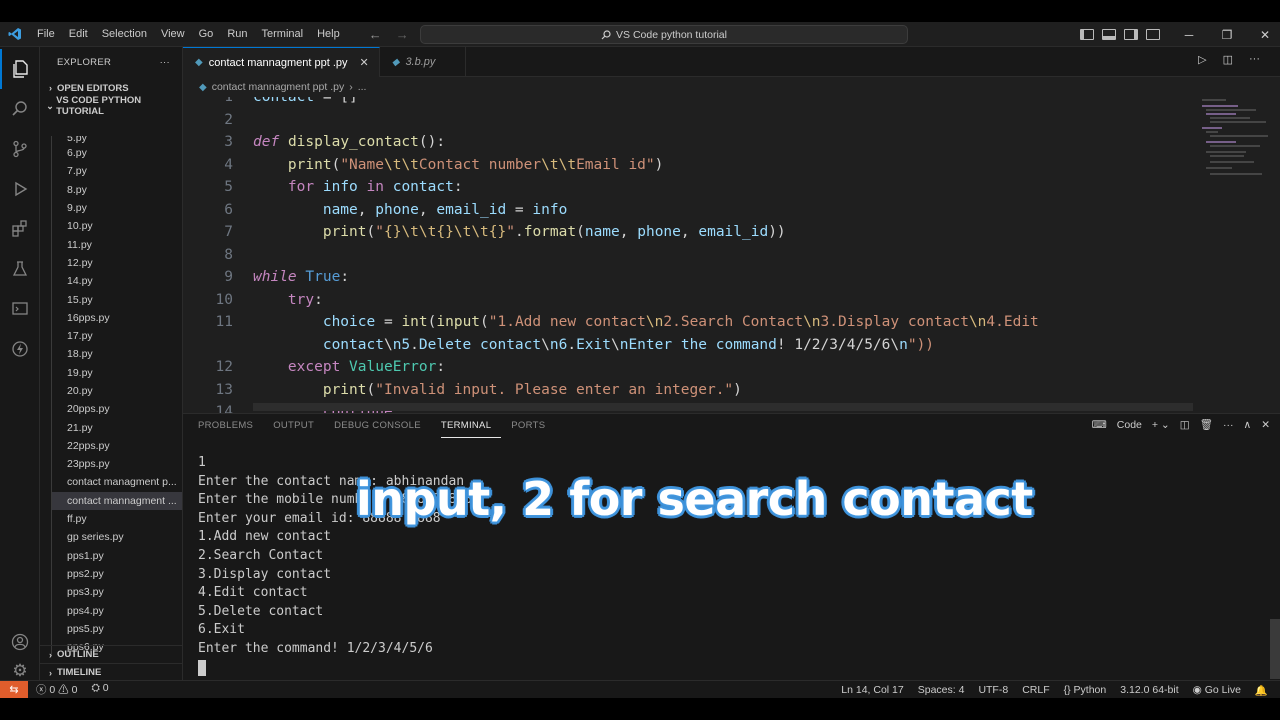 The image size is (1280, 720). I want to click on split-terminal-icon: ◫, so click(1185, 425).